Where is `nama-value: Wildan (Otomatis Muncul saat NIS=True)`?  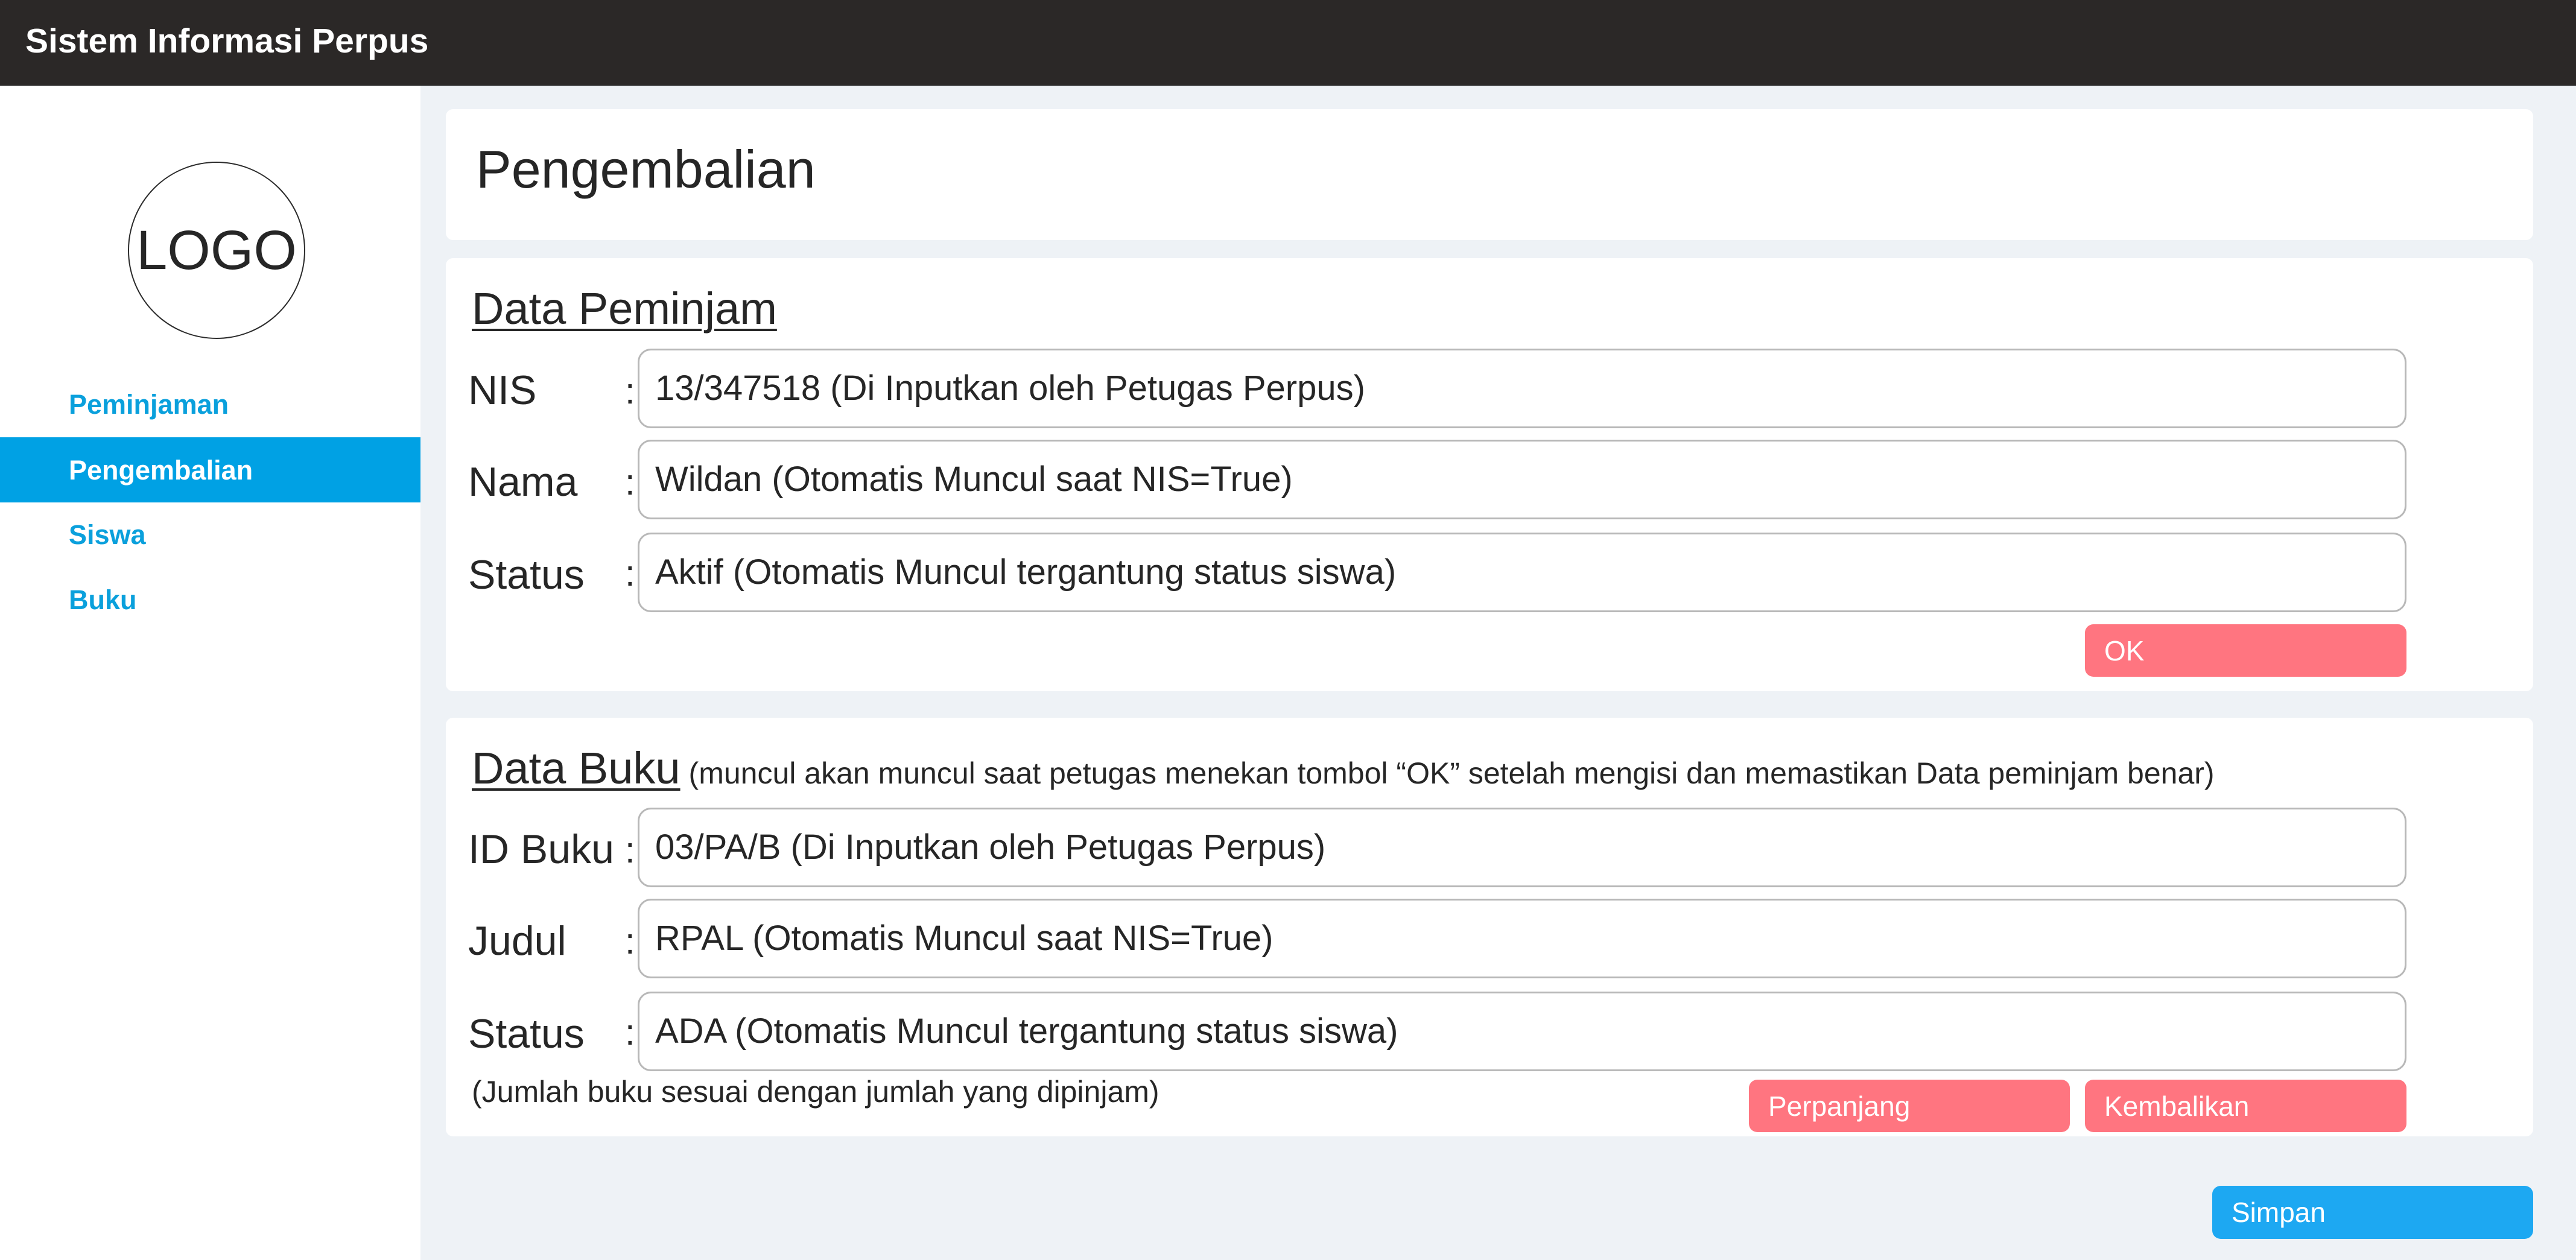 nama-value: Wildan (Otomatis Muncul saat NIS=True) is located at coordinates (974, 480).